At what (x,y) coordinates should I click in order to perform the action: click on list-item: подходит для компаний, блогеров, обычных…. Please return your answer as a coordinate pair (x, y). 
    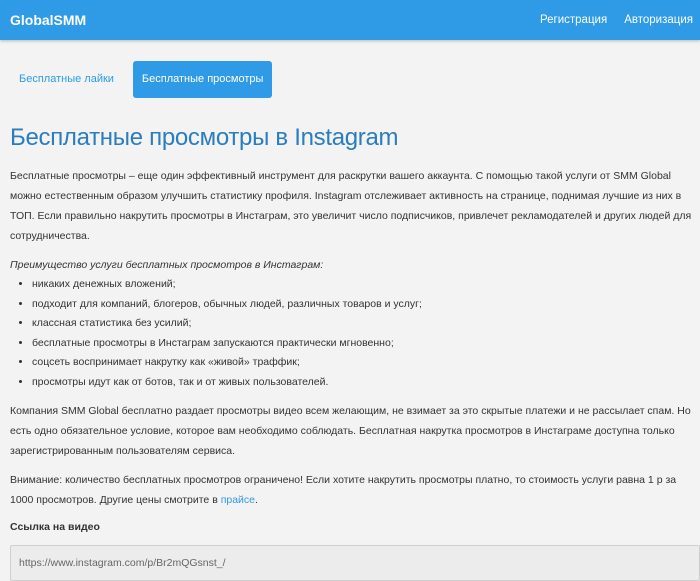
    Looking at the image, I should click on (362, 305).